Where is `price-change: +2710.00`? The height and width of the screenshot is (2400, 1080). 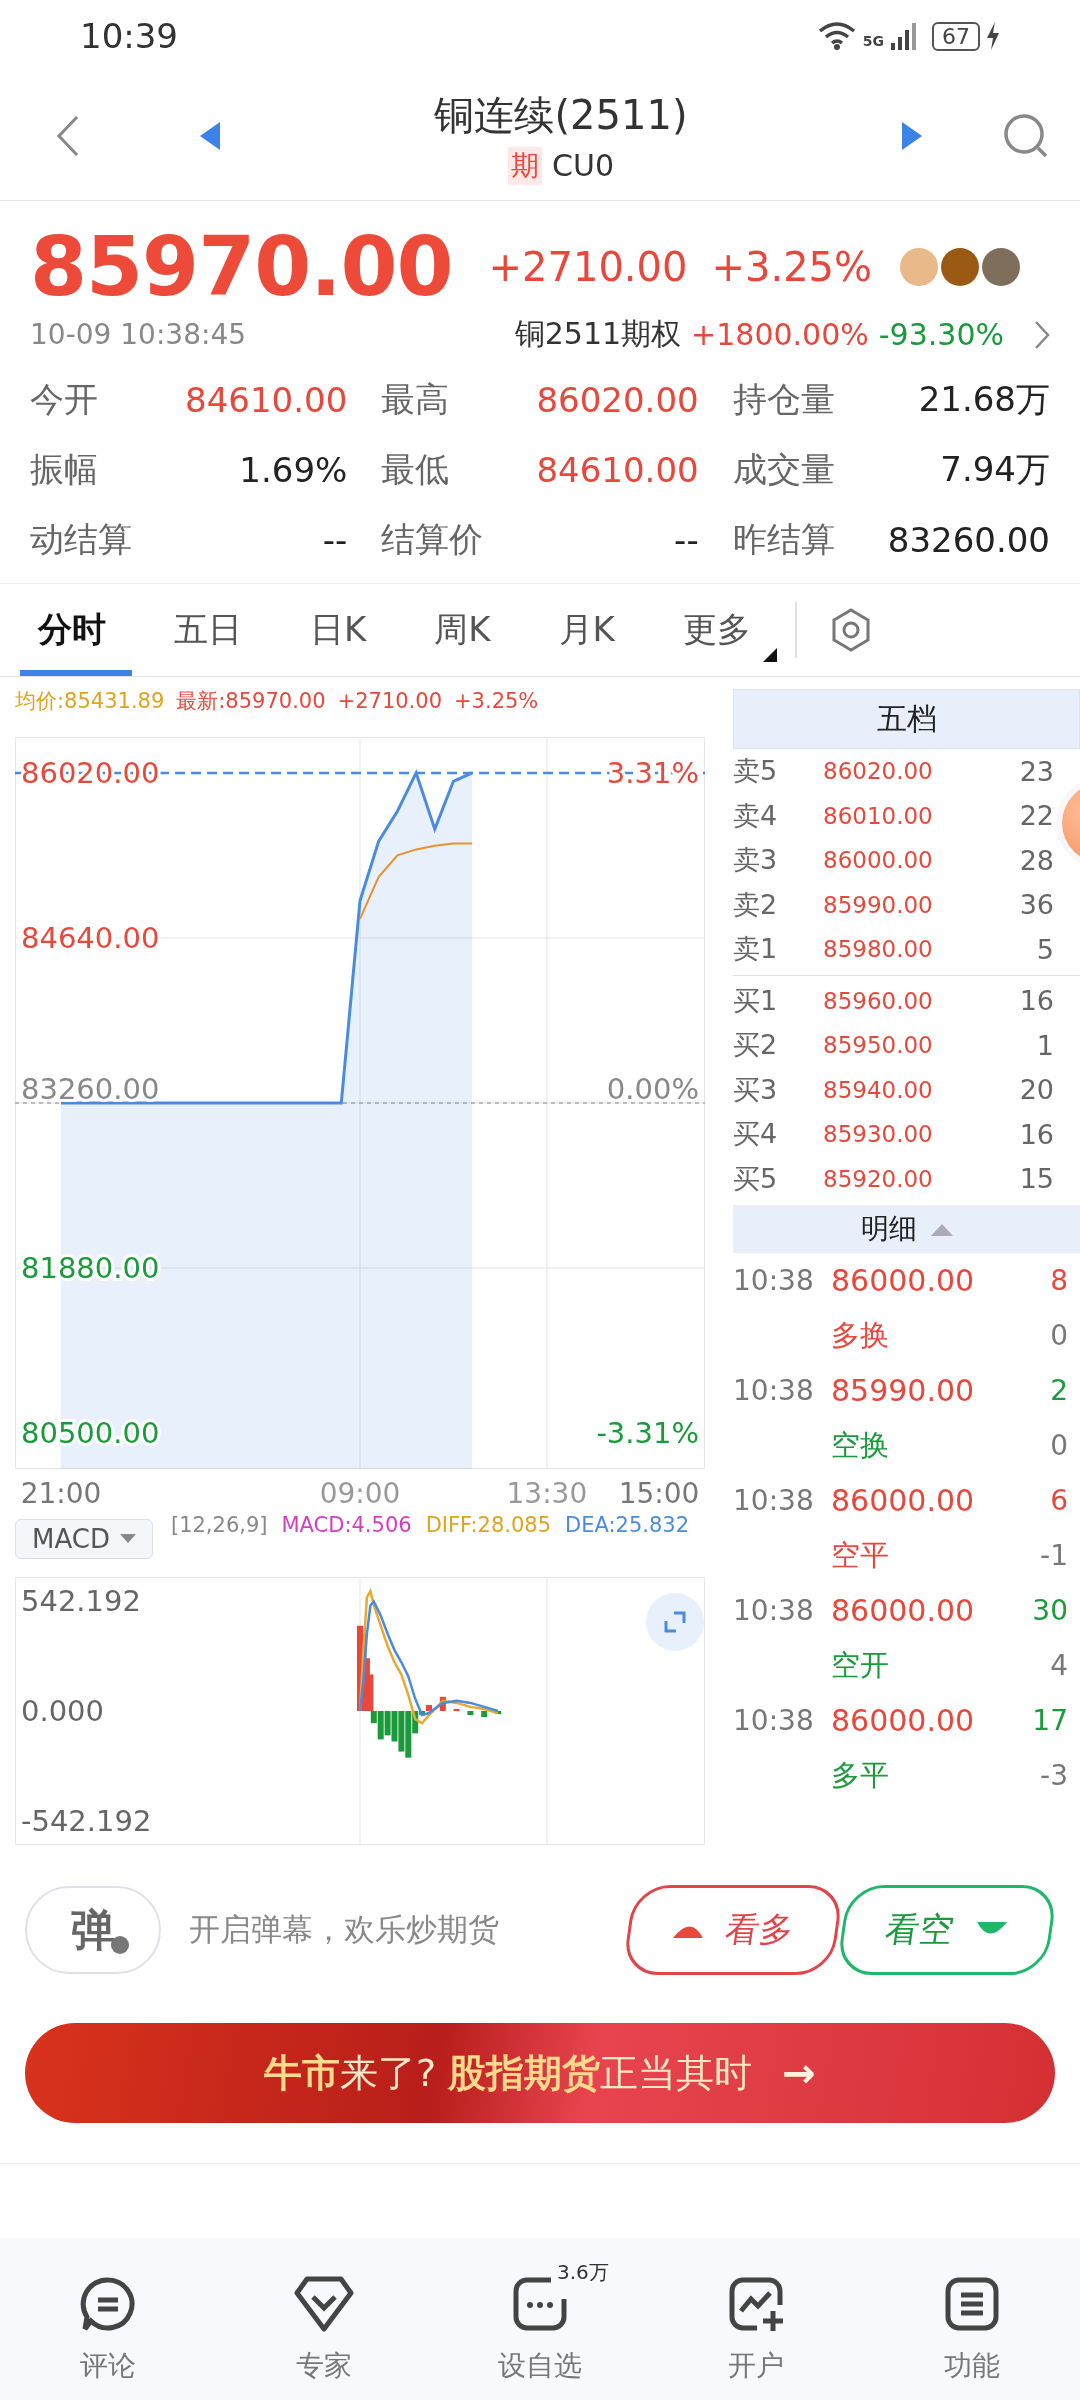 price-change: +2710.00 is located at coordinates (389, 701).